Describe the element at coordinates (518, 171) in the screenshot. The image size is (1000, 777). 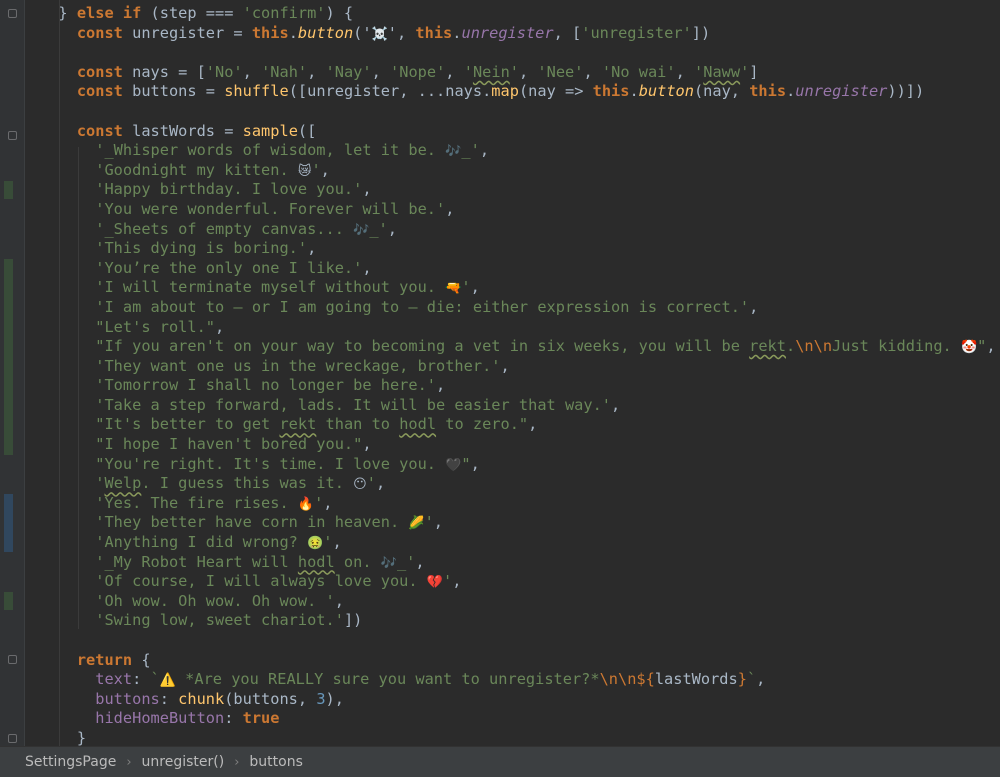
I see `code-line: 'Goodnight my kitten. 😿',` at that location.